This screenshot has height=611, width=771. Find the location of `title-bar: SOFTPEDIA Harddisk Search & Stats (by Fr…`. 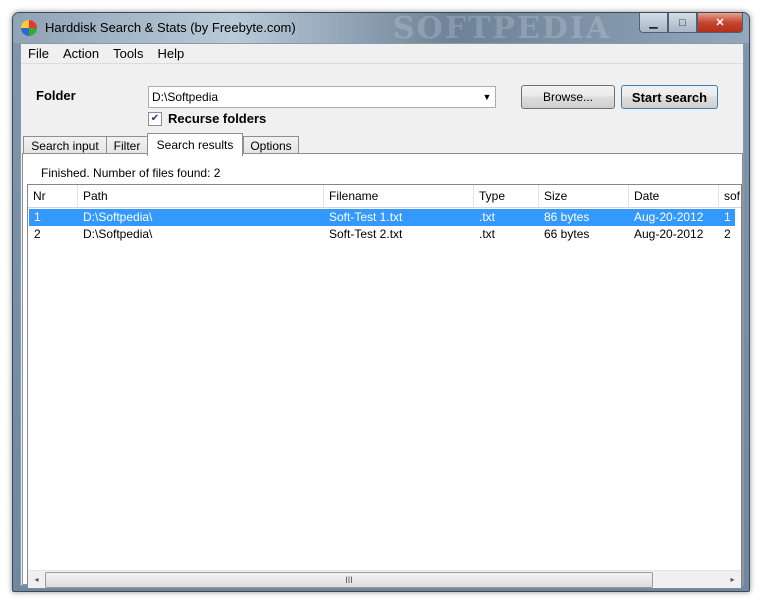

title-bar: SOFTPEDIA Harddisk Search & Stats (by Fr… is located at coordinates (381, 29).